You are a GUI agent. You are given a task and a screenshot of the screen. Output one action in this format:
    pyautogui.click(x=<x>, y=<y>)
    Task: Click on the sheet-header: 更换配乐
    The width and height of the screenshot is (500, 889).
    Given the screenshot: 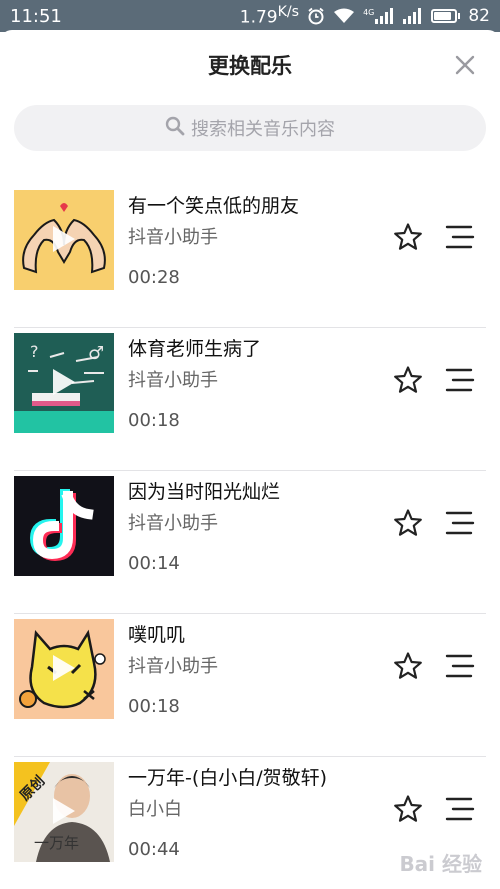 What is the action you would take?
    pyautogui.click(x=250, y=65)
    